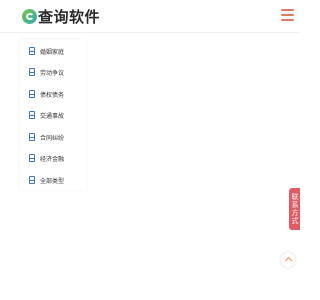 Image resolution: width=320 pixels, height=300 pixels. I want to click on category-item-all-types: 全部类型, so click(53, 180).